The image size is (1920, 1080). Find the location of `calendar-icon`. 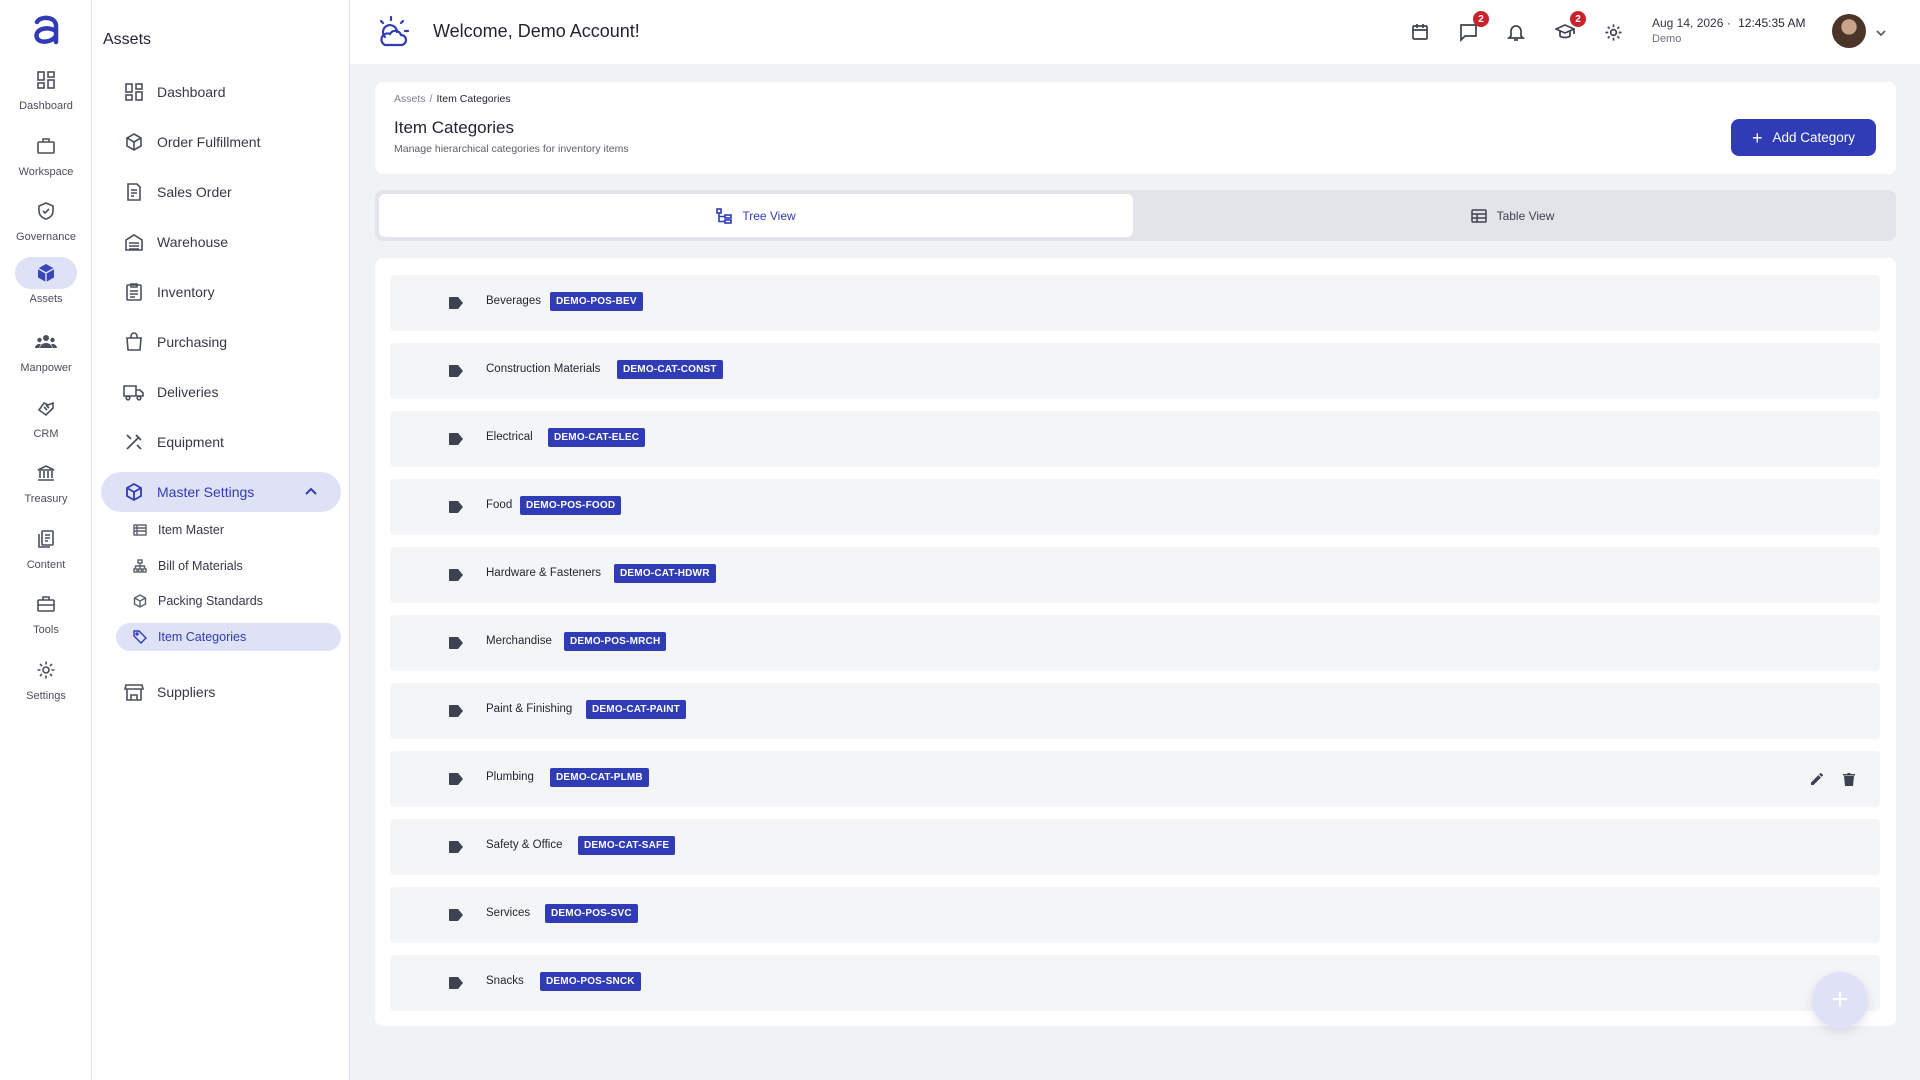

calendar-icon is located at coordinates (1420, 32).